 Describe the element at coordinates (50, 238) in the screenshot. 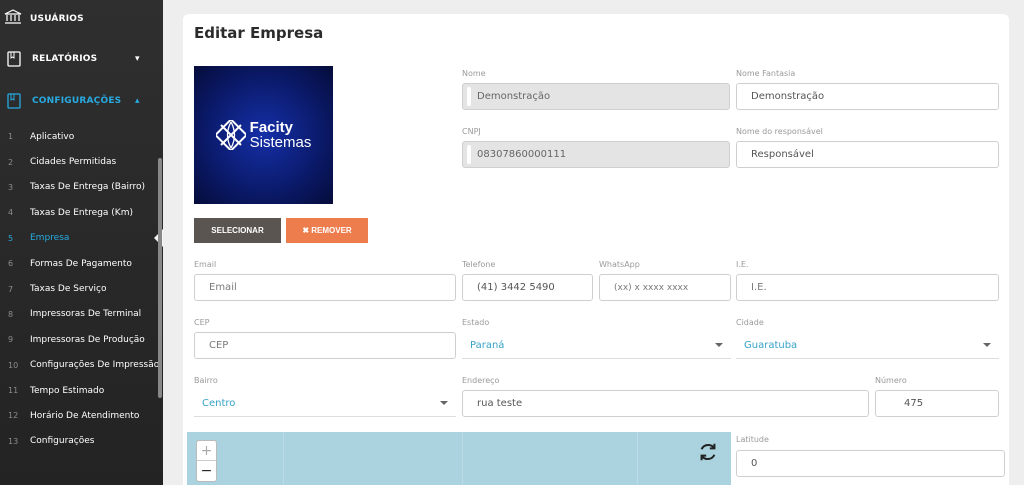

I see `sidebar-item-label: Empresa` at that location.